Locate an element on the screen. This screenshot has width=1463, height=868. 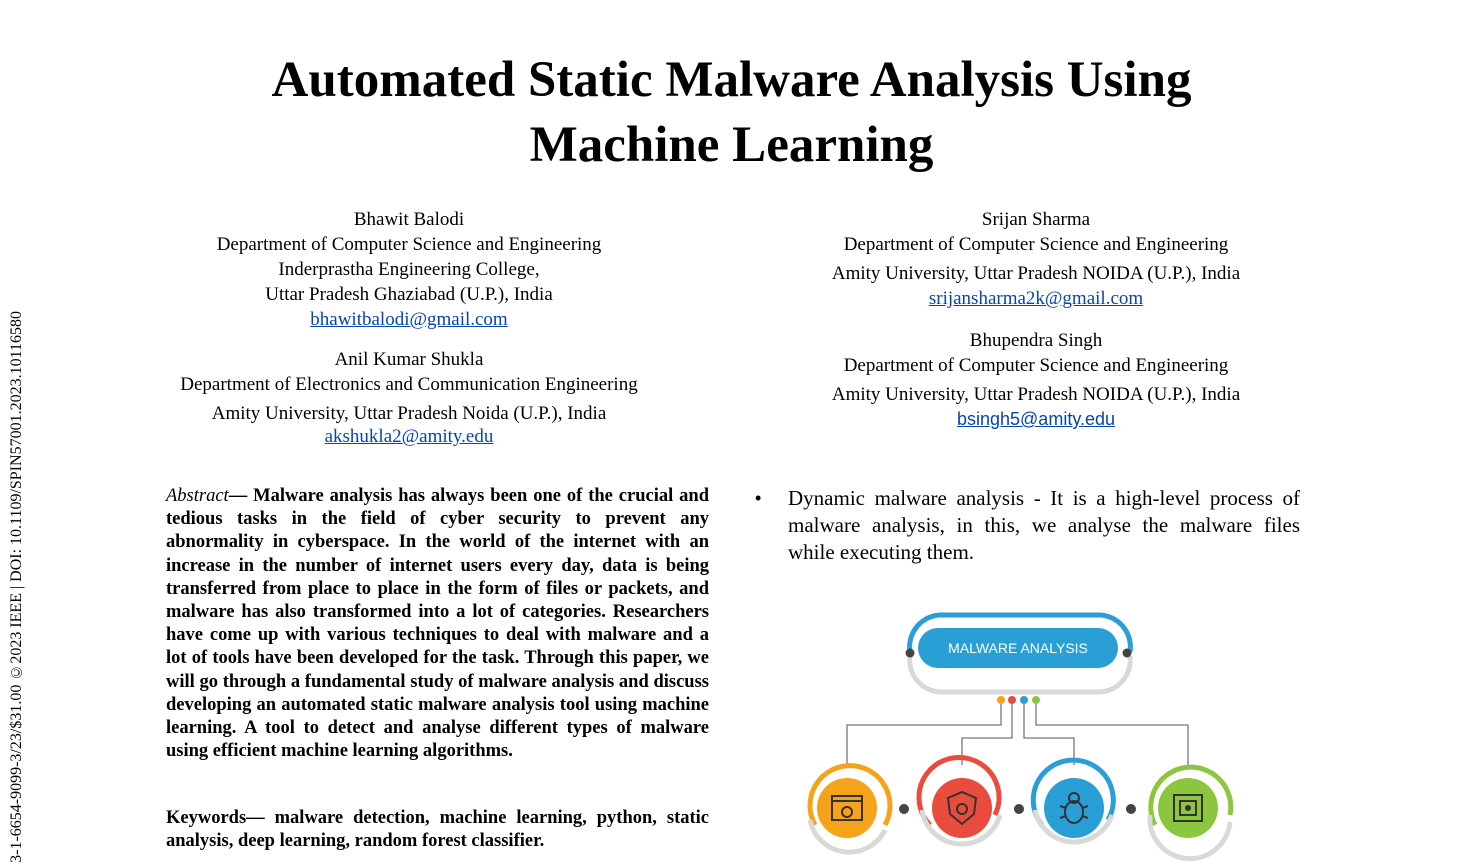
malware-analysis-diagram: MALWARE ANALYSIS is located at coordinates (1020, 731).